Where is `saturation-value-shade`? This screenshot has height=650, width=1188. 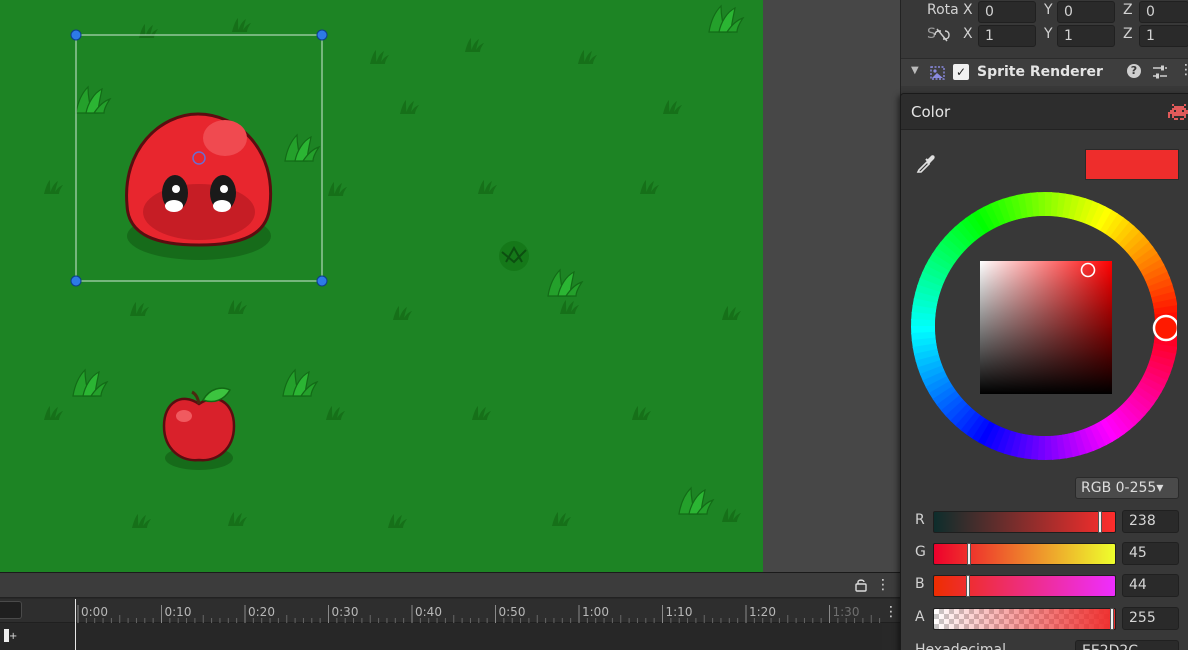
saturation-value-shade is located at coordinates (1046, 327).